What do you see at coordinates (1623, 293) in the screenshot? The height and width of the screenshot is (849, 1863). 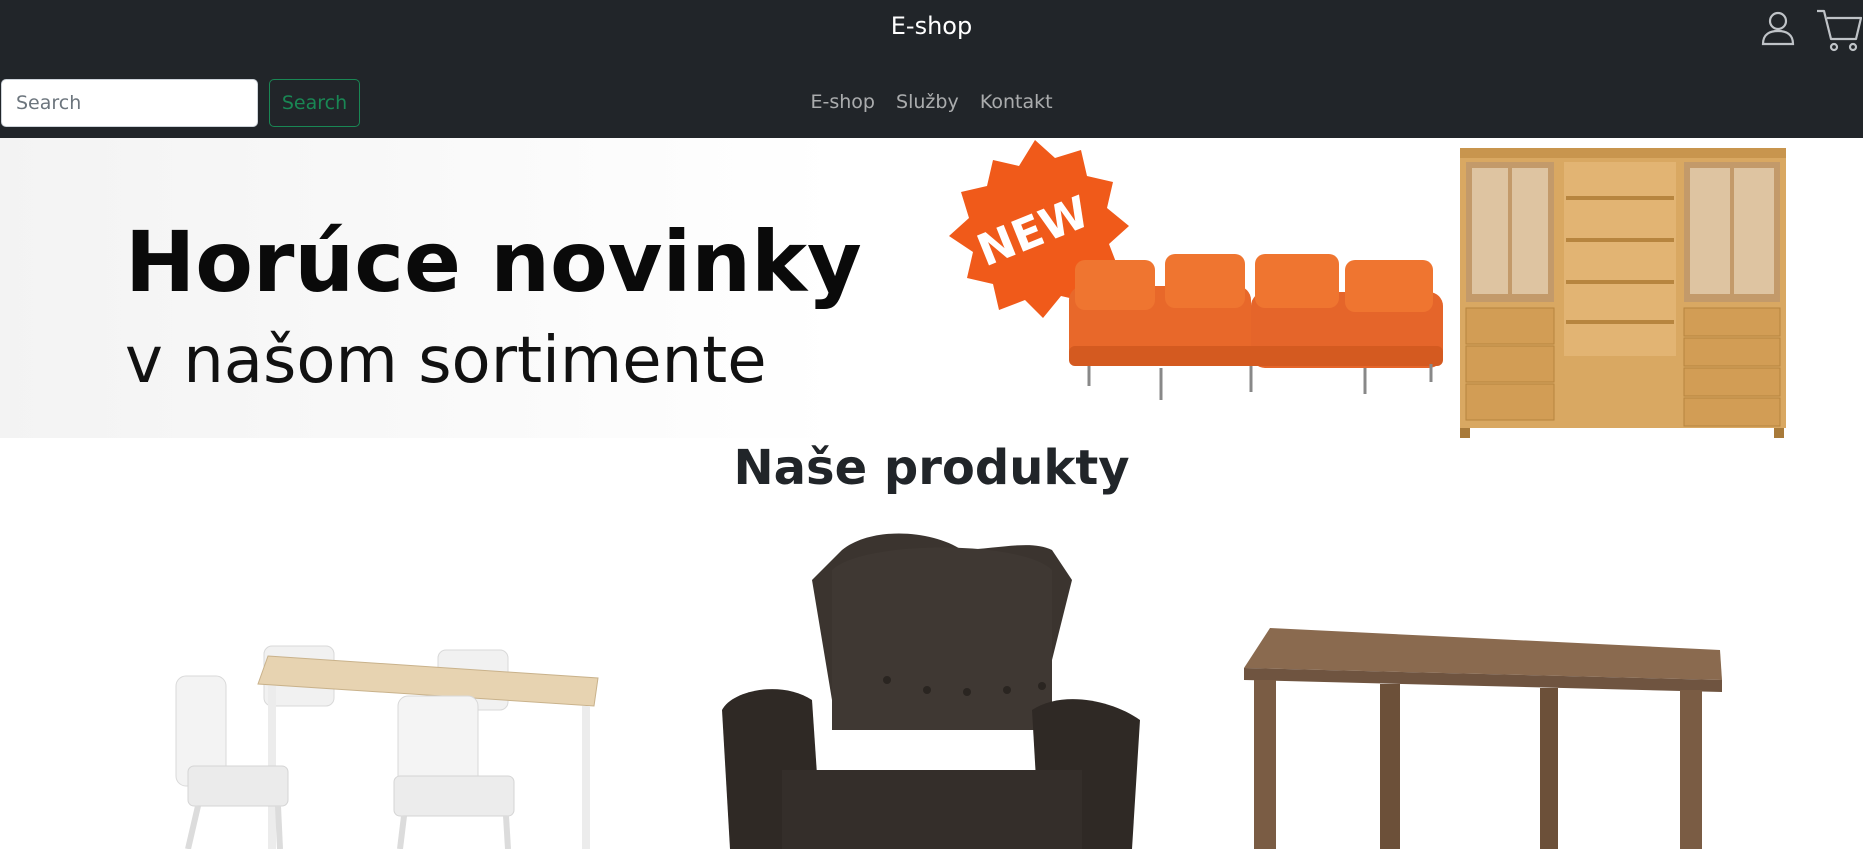 I see `cabinet-image` at bounding box center [1623, 293].